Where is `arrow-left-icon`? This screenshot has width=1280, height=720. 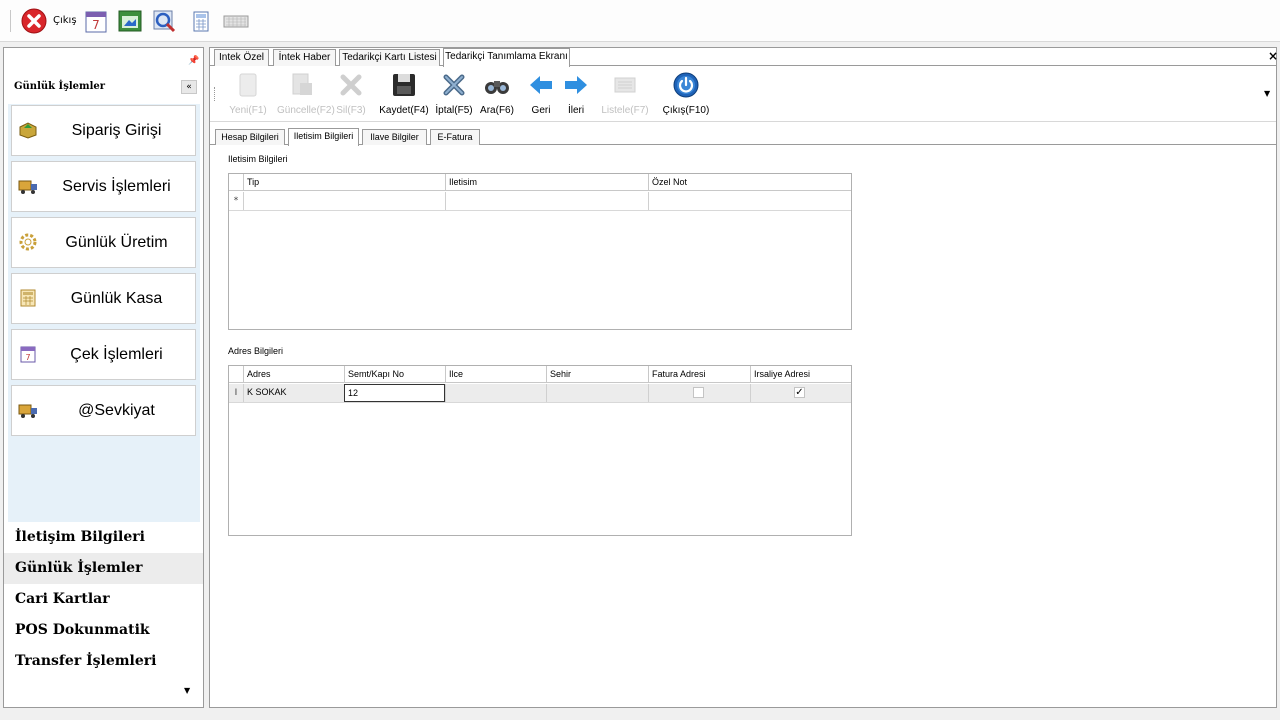
arrow-left-icon is located at coordinates (541, 85).